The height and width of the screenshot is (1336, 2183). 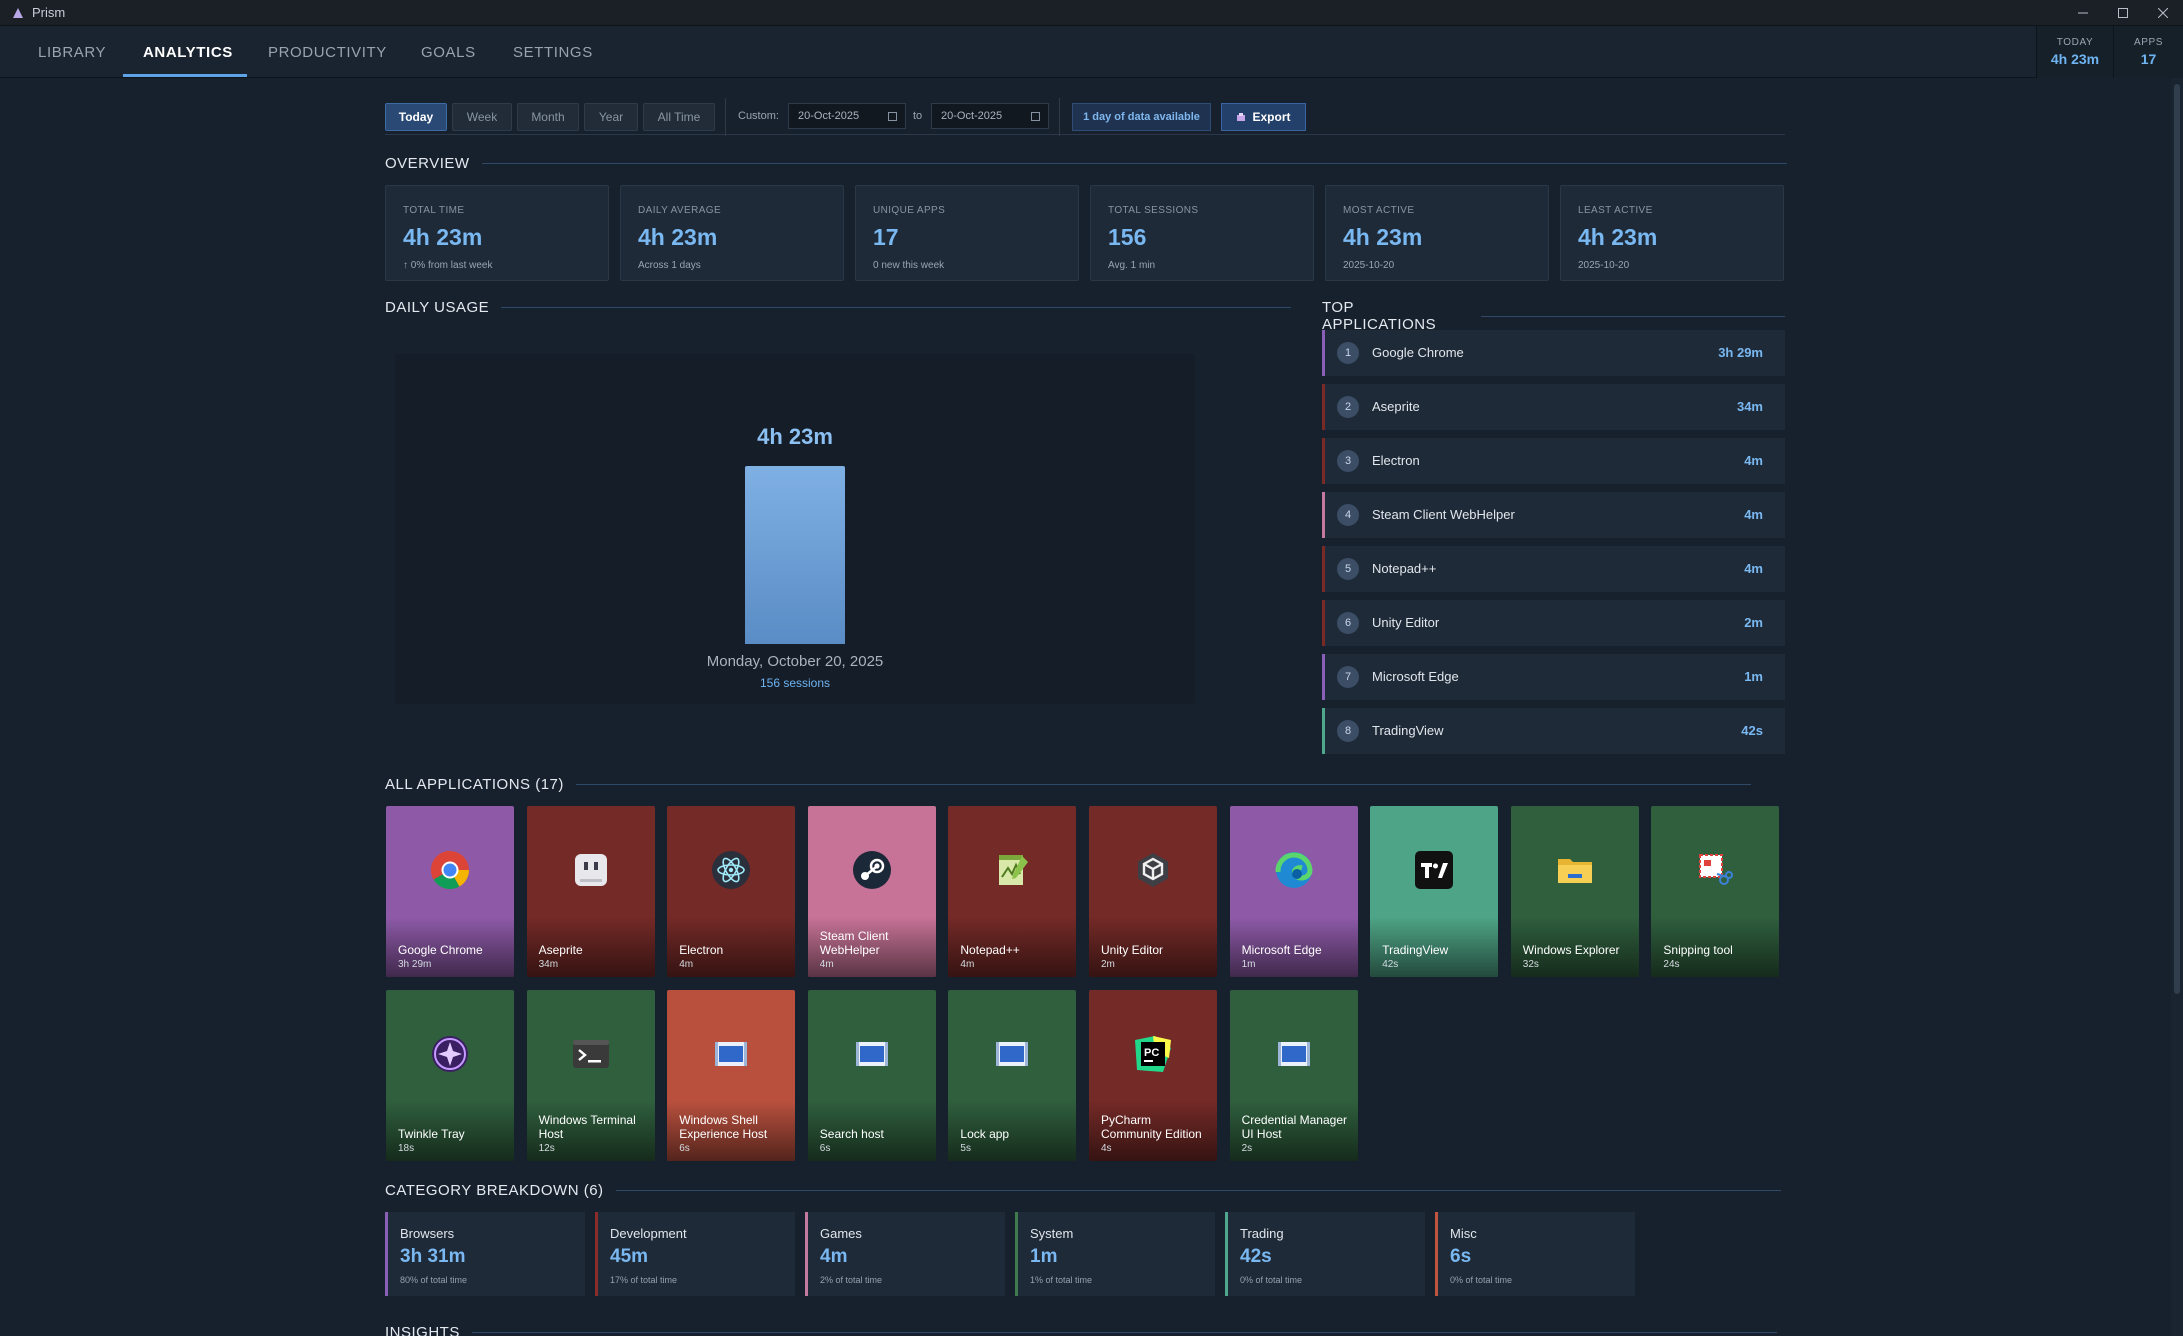 What do you see at coordinates (851, 1280) in the screenshot?
I see `category-share: 2% of total time` at bounding box center [851, 1280].